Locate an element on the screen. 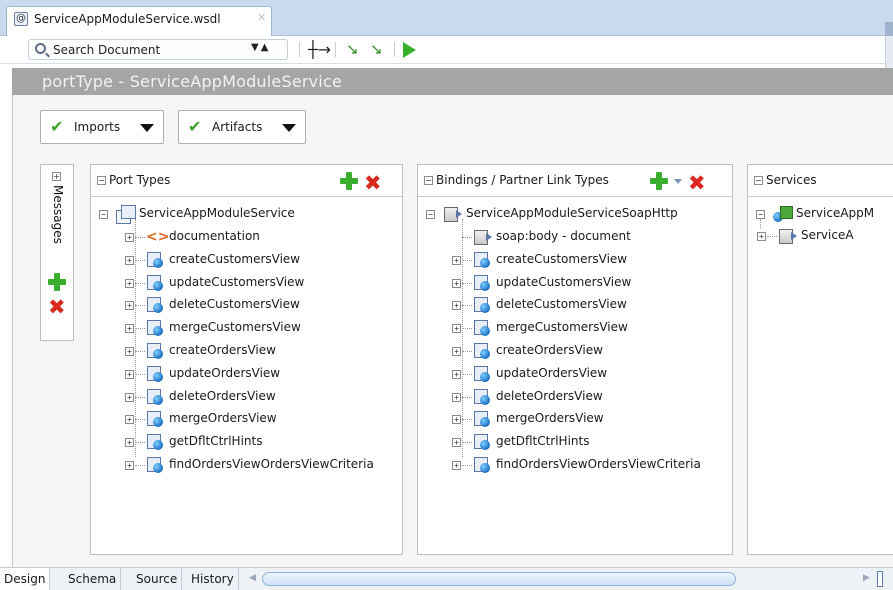 This screenshot has width=893, height=590. delete-binding-icon: ✖ is located at coordinates (697, 183).